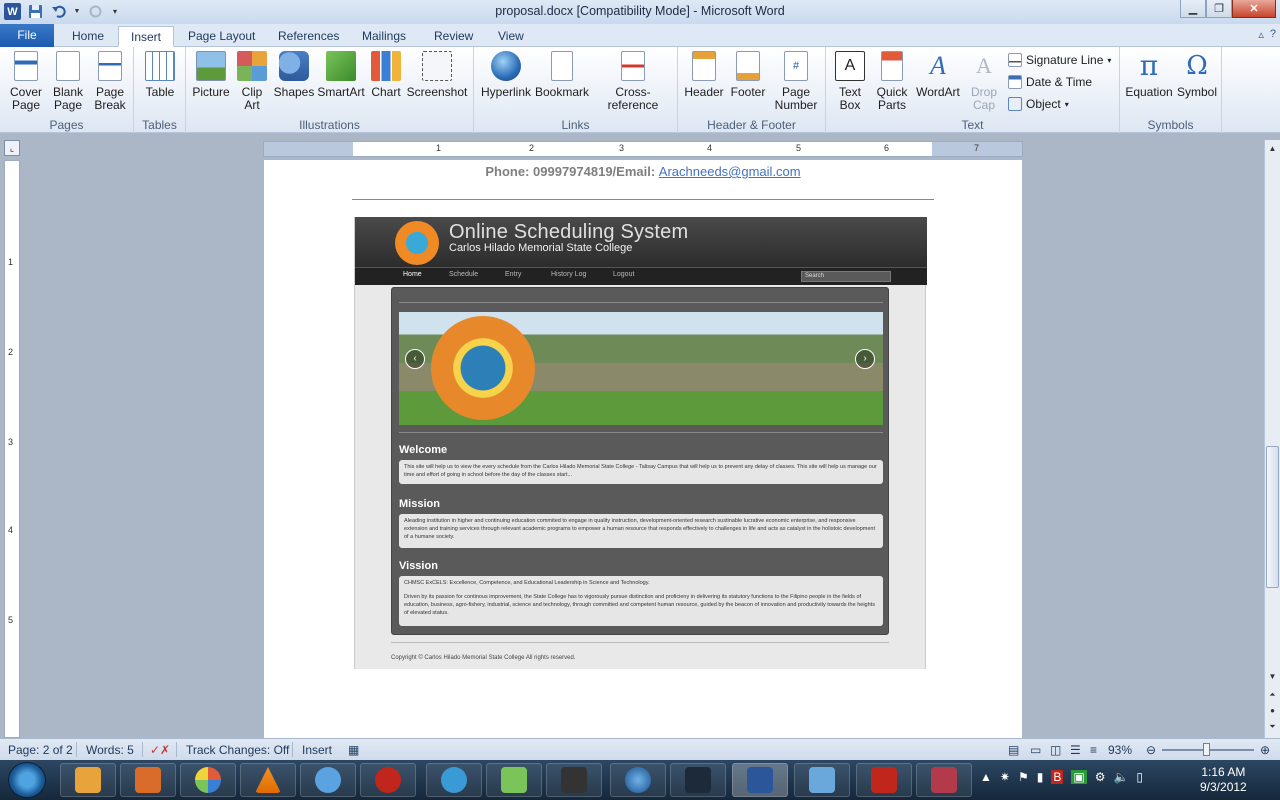  Describe the element at coordinates (1055, 750) in the screenshot. I see `view-web-layout-icon: ◫` at that location.